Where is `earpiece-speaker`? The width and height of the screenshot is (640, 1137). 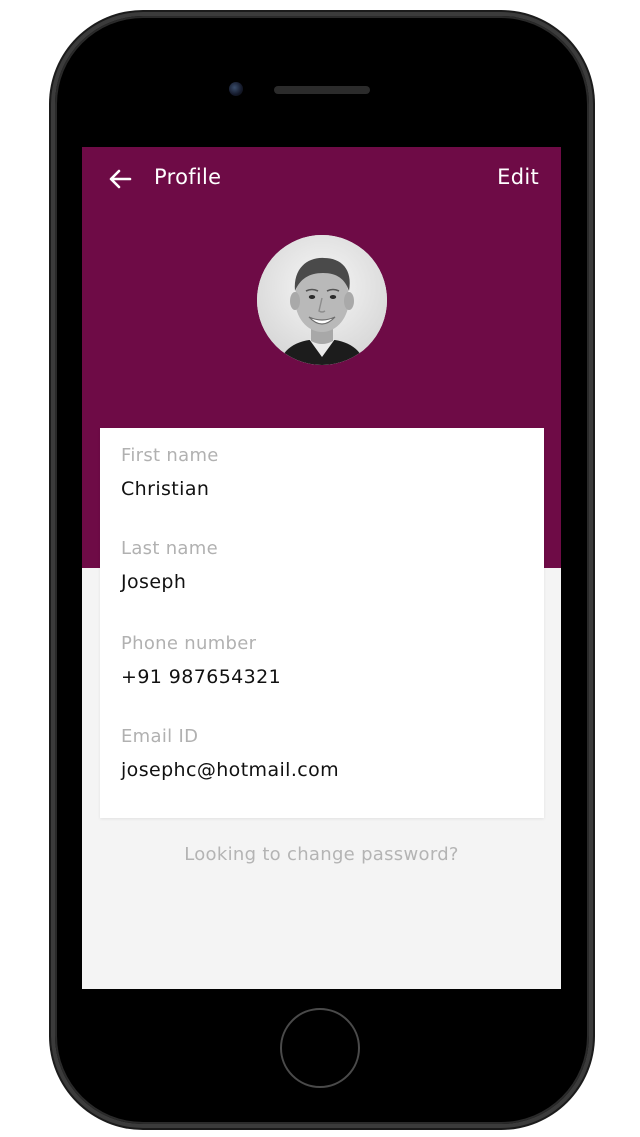 earpiece-speaker is located at coordinates (322, 90).